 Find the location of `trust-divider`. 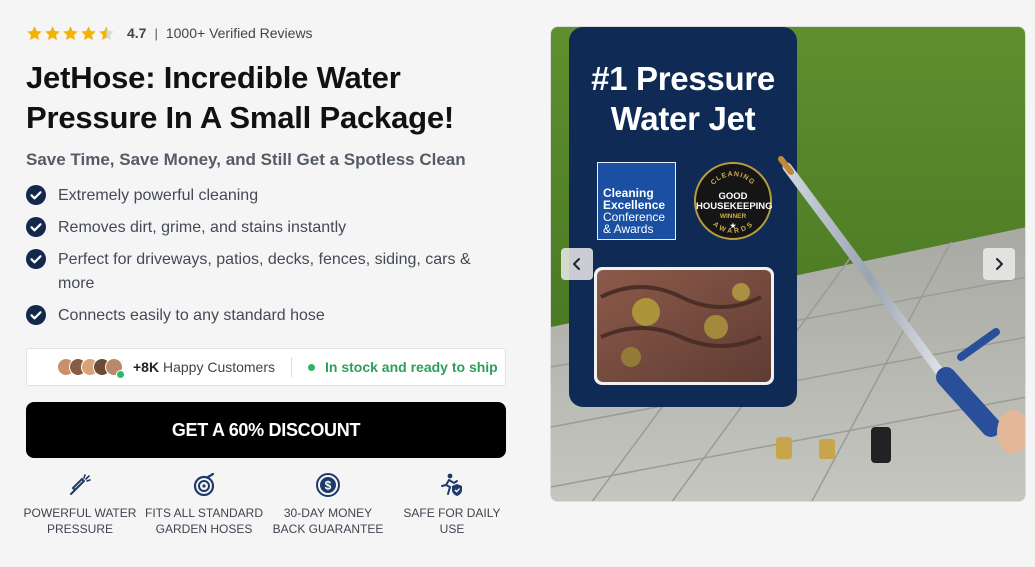

trust-divider is located at coordinates (292, 367).